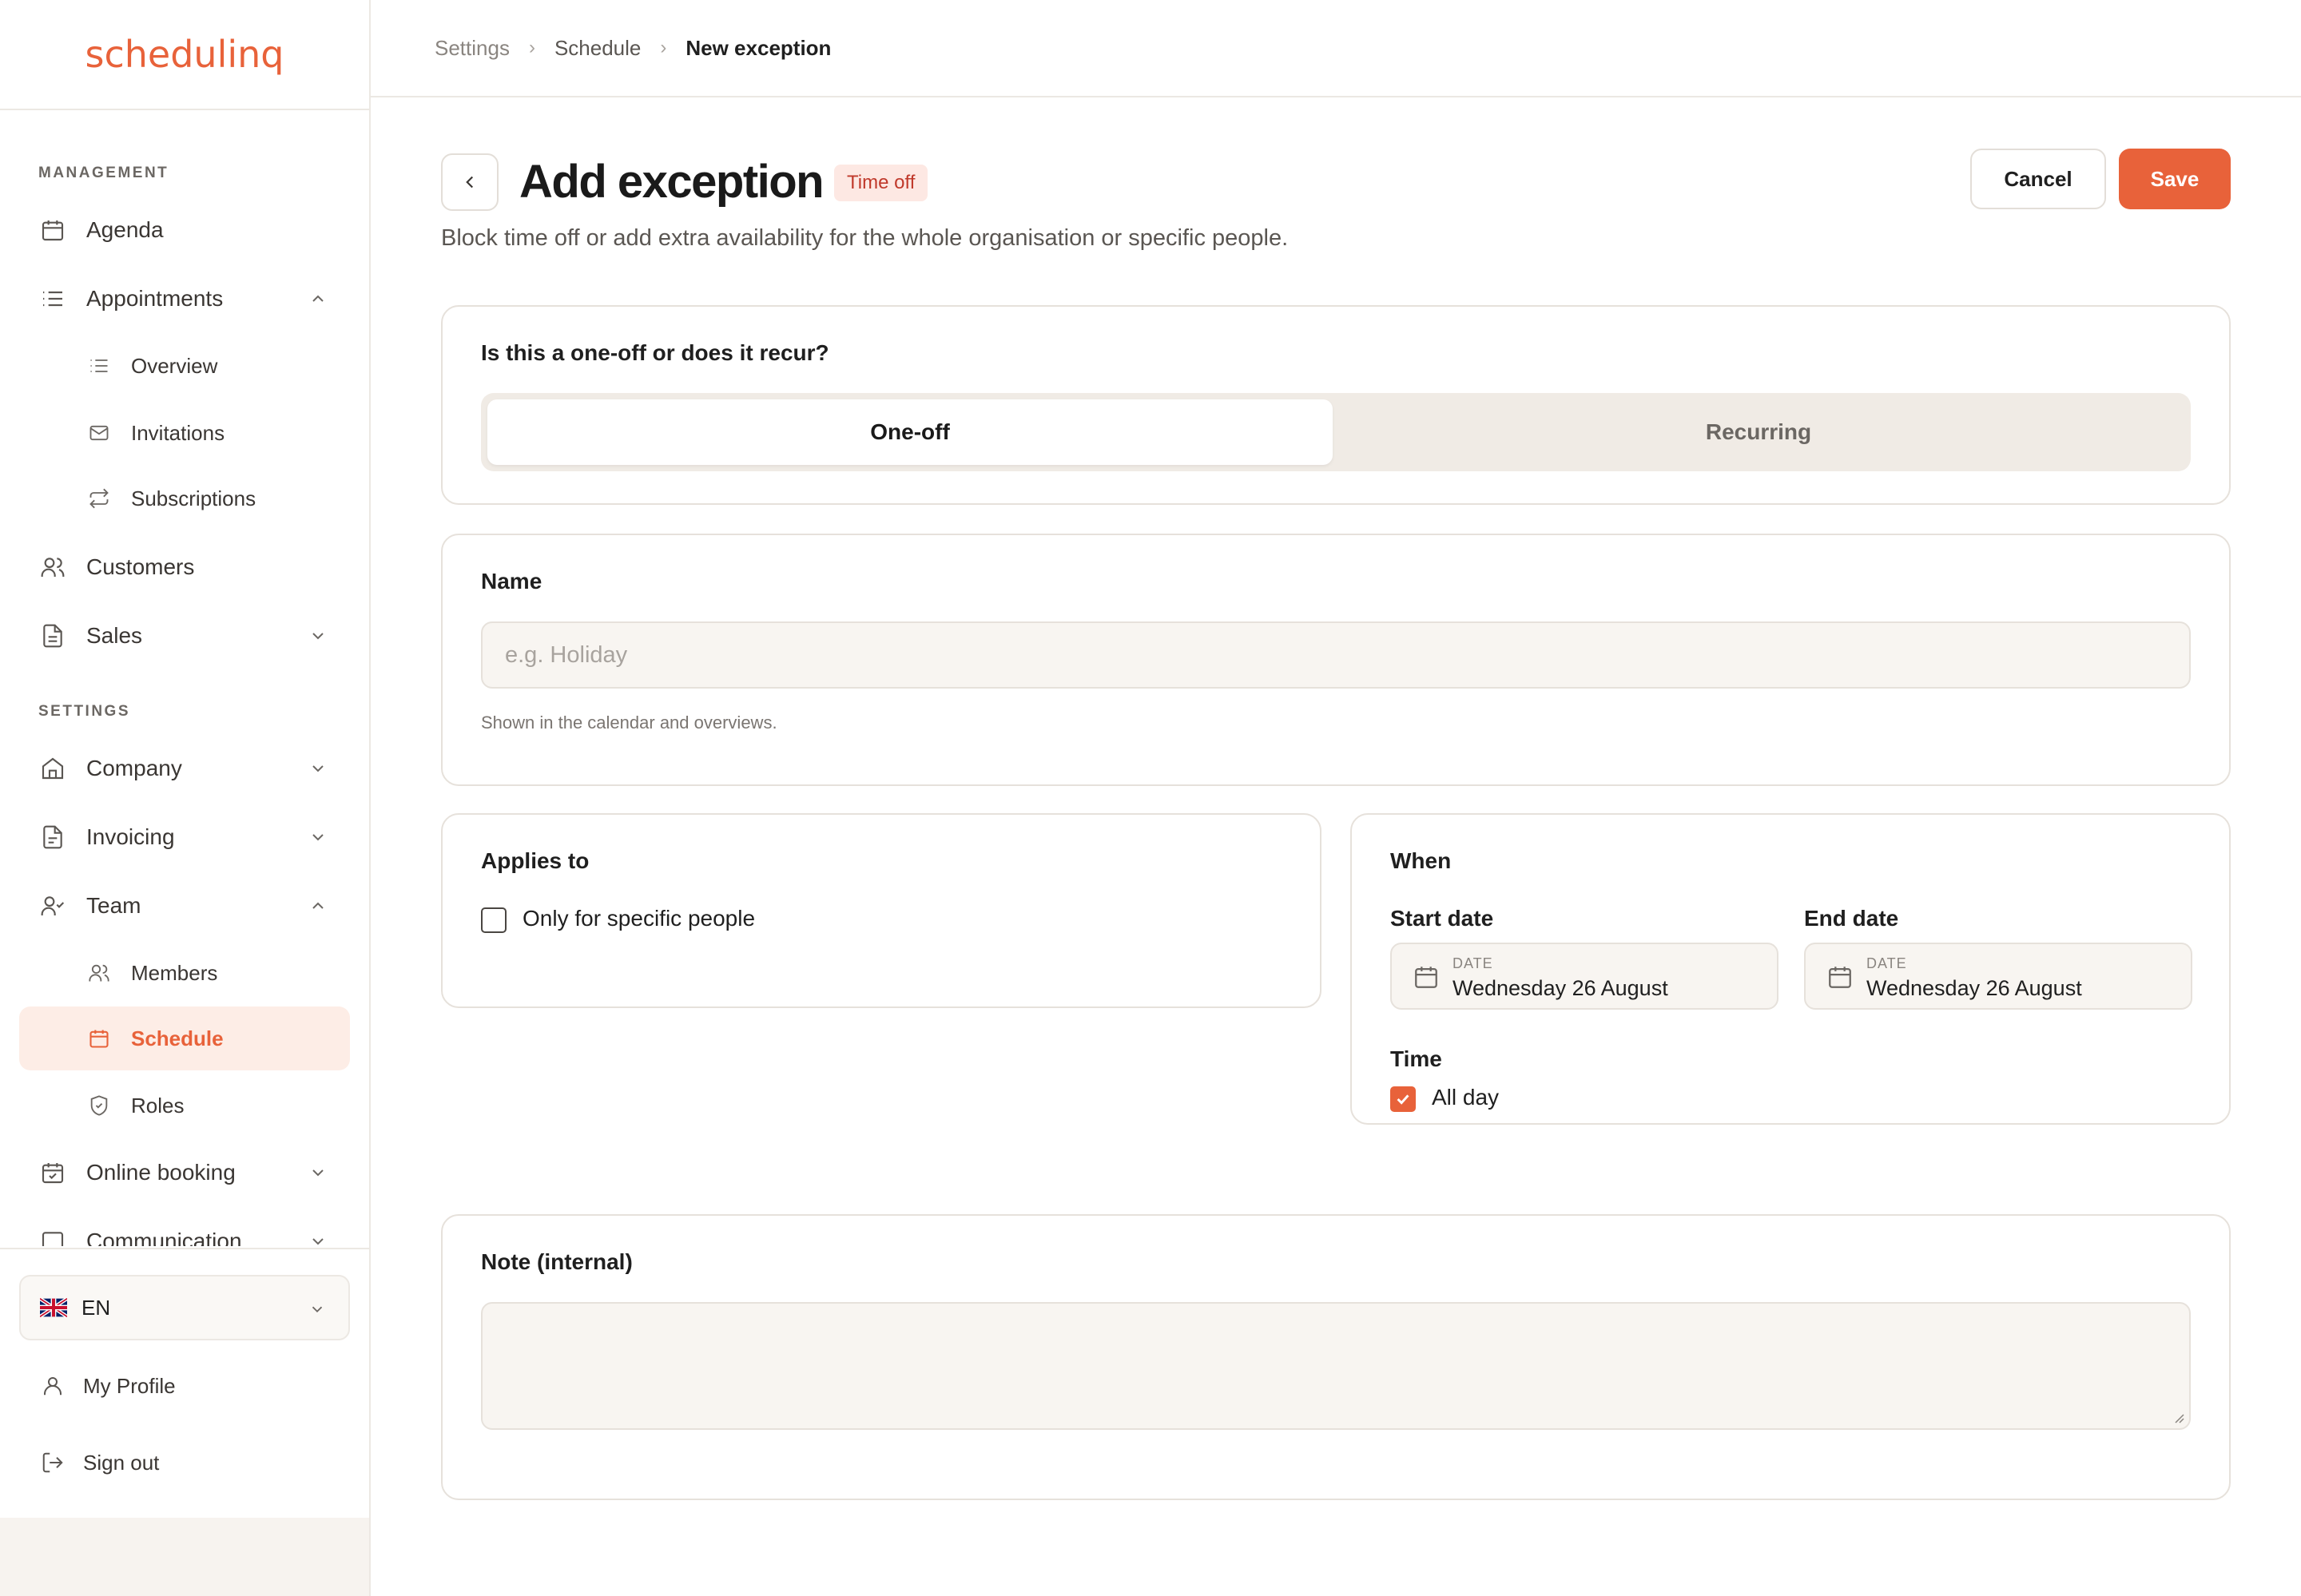 This screenshot has width=2301, height=1596. I want to click on my-profile-link: My Profile, so click(184, 1386).